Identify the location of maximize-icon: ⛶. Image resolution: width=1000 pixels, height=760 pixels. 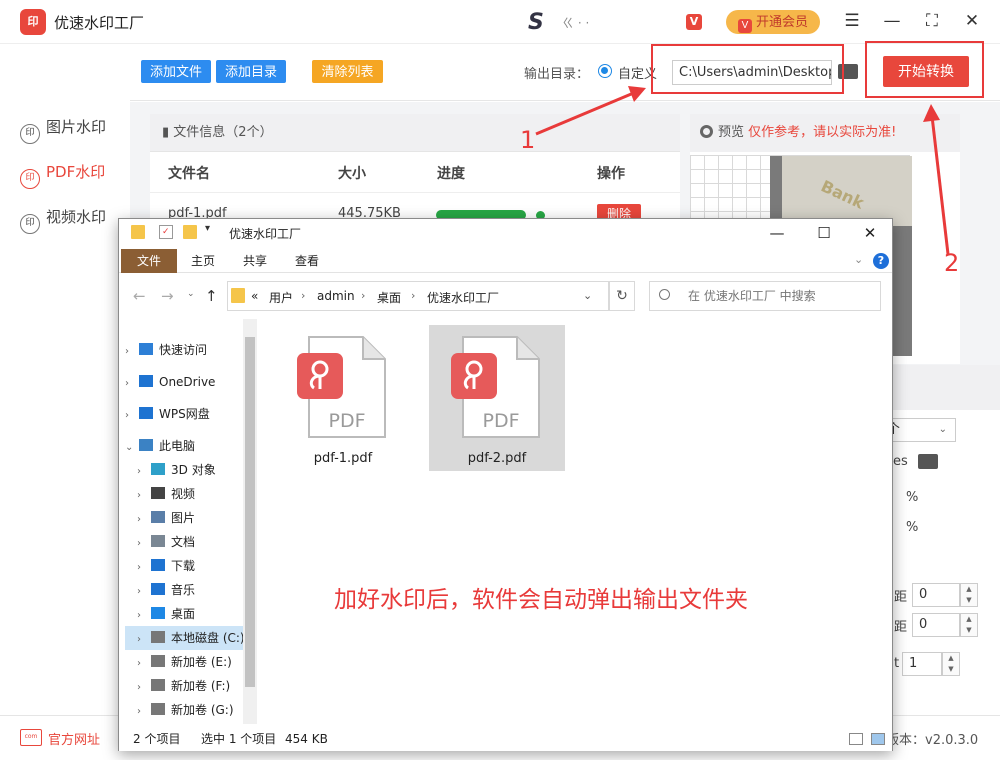
(932, 21).